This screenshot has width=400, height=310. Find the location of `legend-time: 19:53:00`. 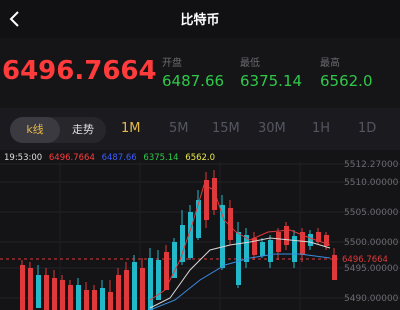

legend-time: 19:53:00 is located at coordinates (23, 158).